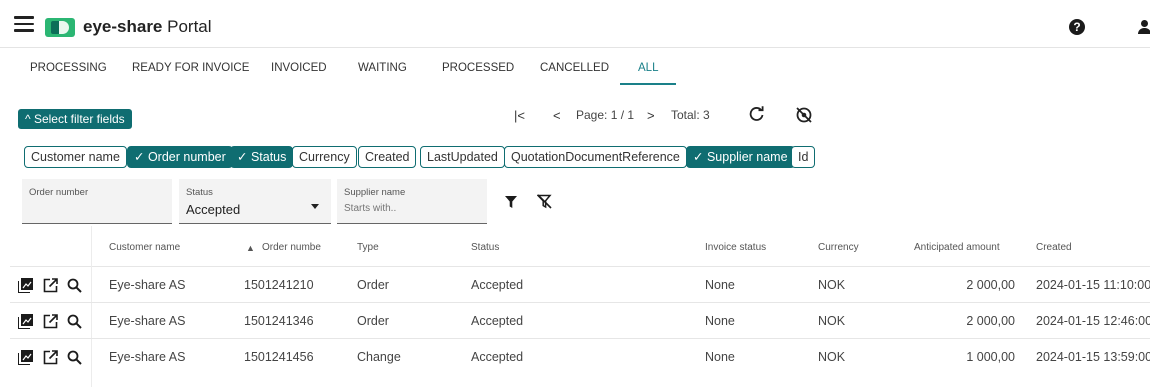 This screenshot has height=387, width=1150. I want to click on filter-icon, so click(511, 202).